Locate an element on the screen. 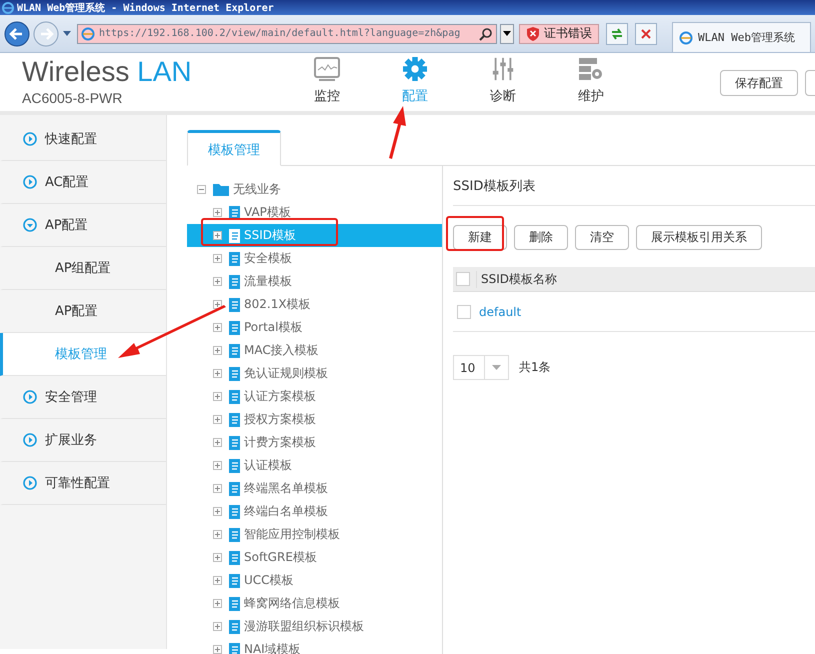 The height and width of the screenshot is (654, 815). tree-item: 蜂窝网络信息模板 is located at coordinates (314, 603).